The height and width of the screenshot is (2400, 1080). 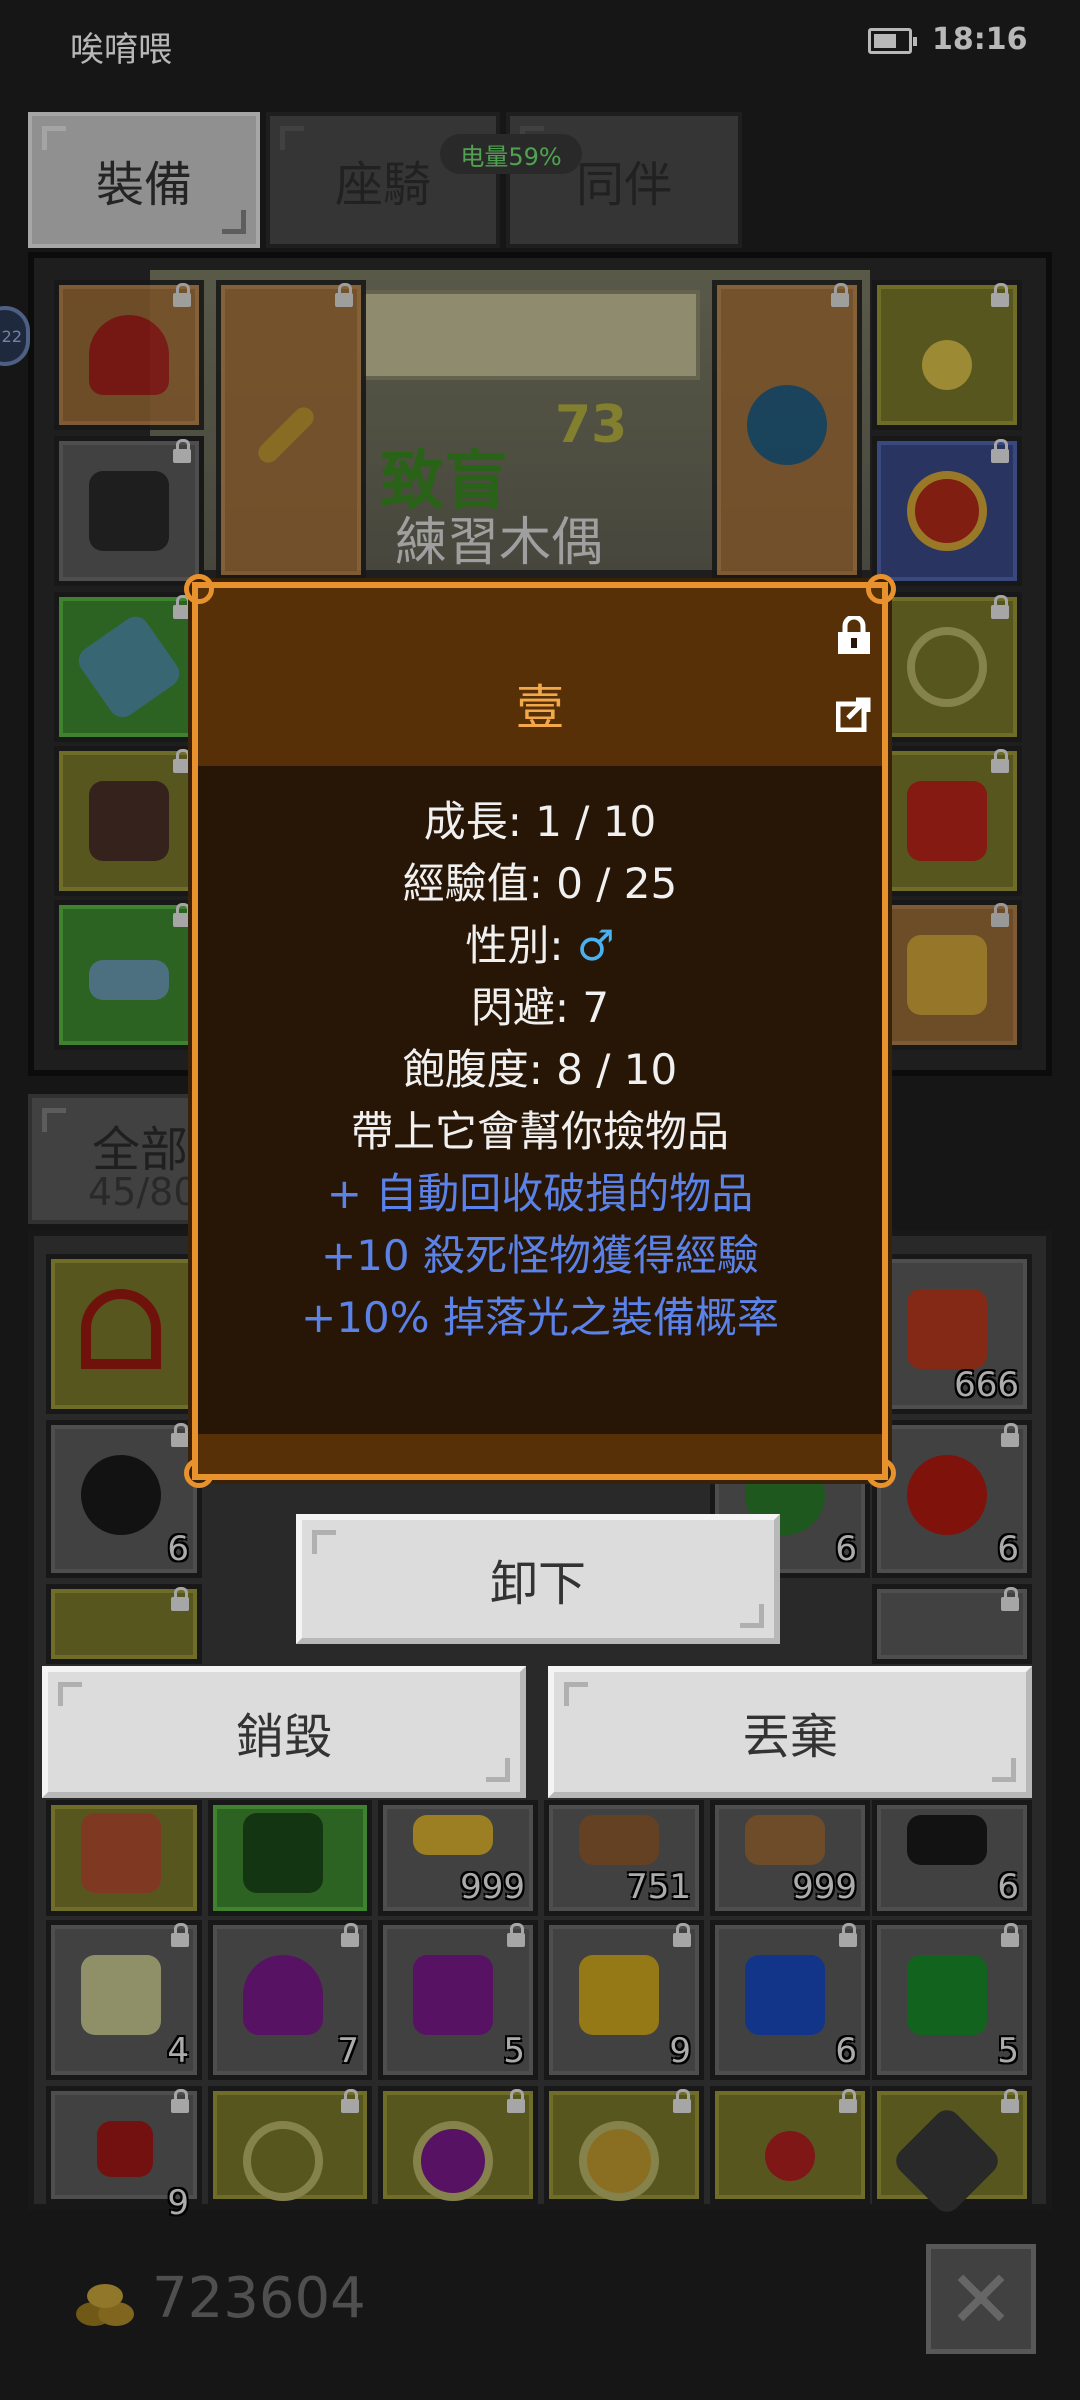 What do you see at coordinates (540, 821) in the screenshot?
I see `growth-stat: 成長: 1 / 10` at bounding box center [540, 821].